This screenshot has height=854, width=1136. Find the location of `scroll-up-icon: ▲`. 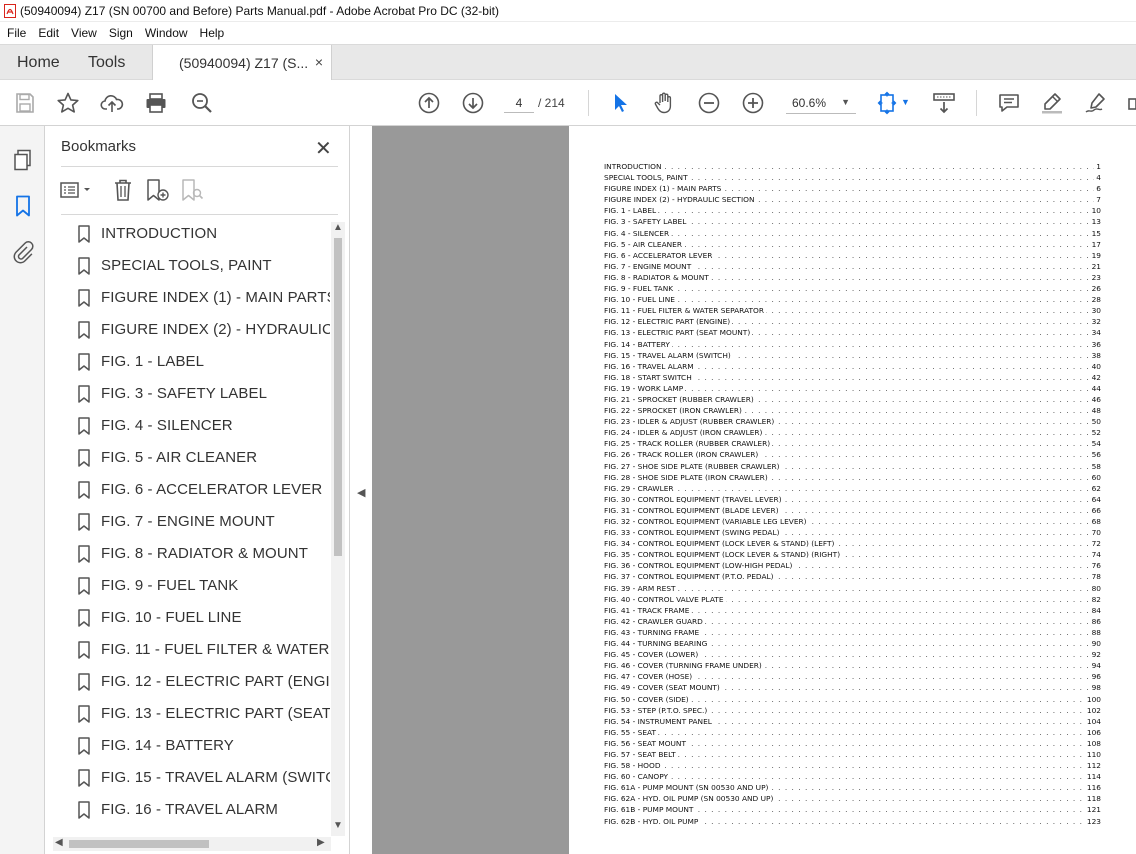

scroll-up-icon: ▲ is located at coordinates (338, 227).